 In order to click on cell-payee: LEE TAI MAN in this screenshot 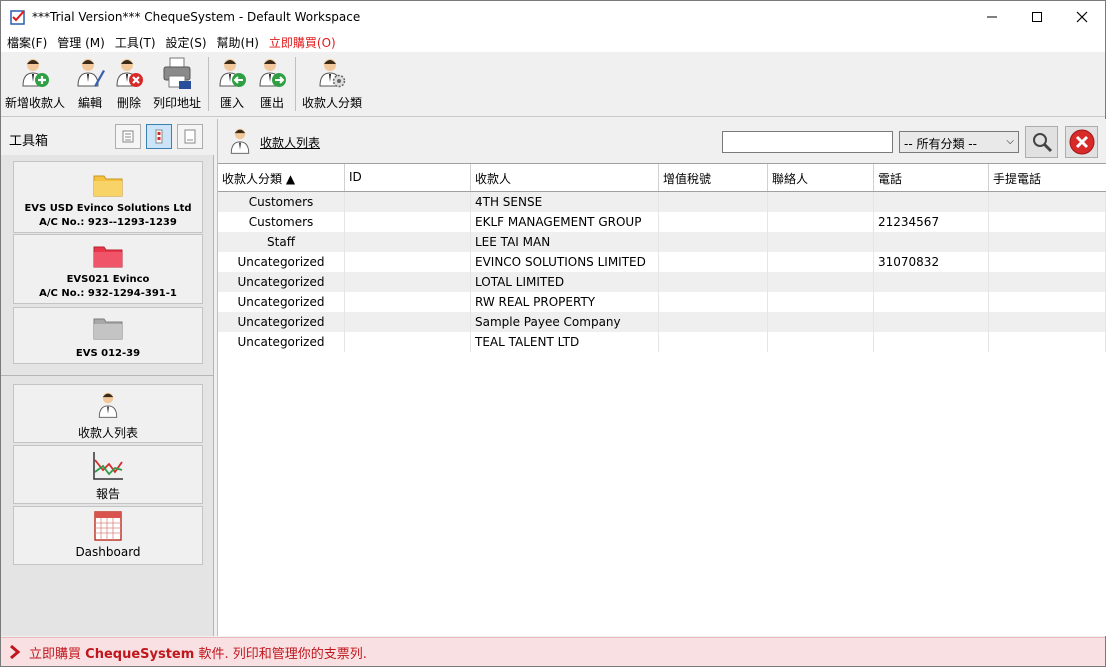, I will do `click(565, 242)`.